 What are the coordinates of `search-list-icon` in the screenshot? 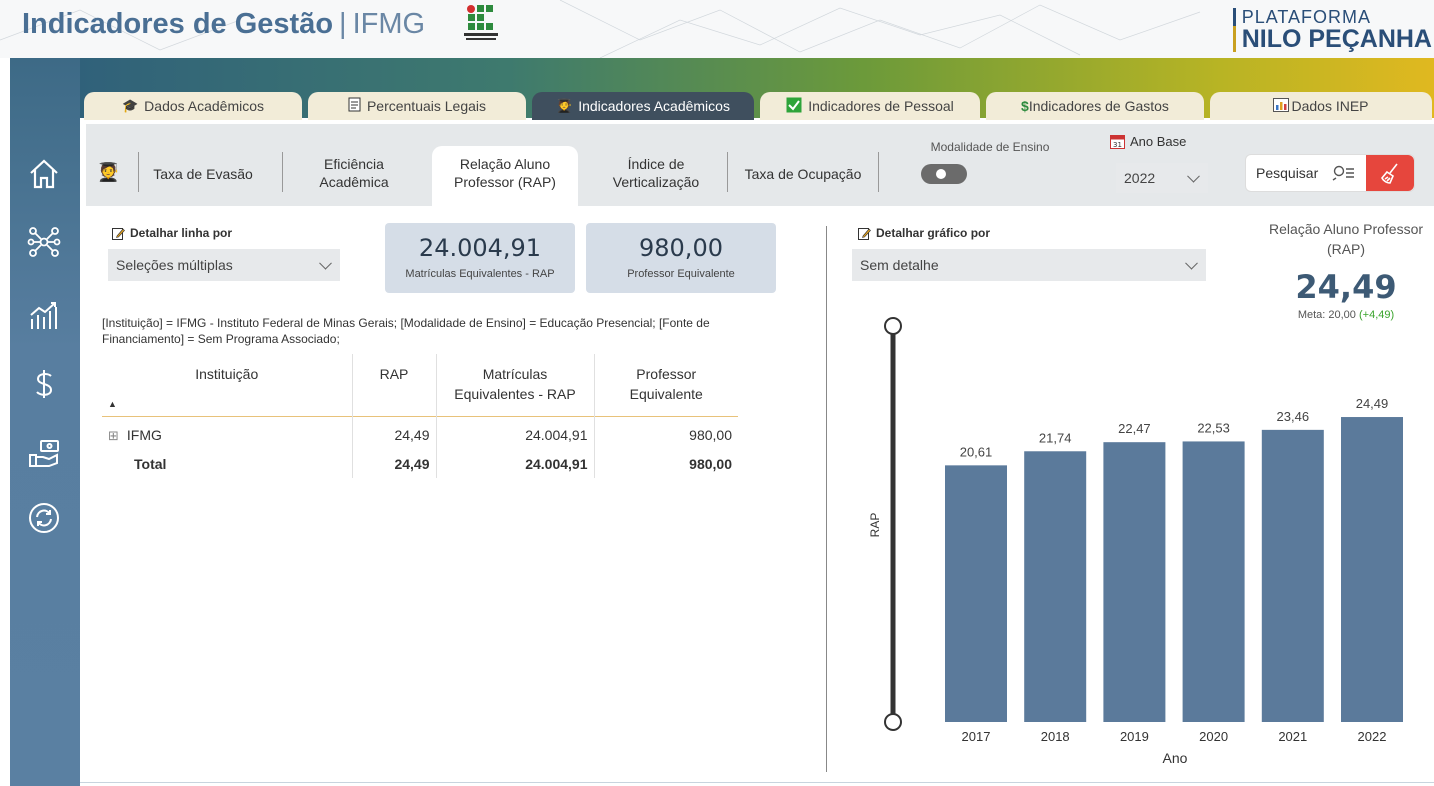 It's located at (1343, 173).